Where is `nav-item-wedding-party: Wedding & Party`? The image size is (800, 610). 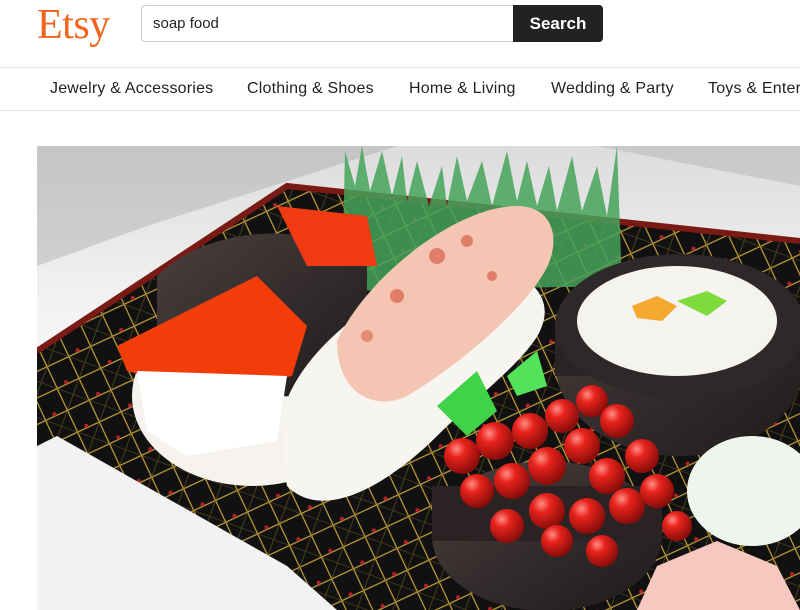
nav-item-wedding-party: Wedding & Party is located at coordinates (612, 89).